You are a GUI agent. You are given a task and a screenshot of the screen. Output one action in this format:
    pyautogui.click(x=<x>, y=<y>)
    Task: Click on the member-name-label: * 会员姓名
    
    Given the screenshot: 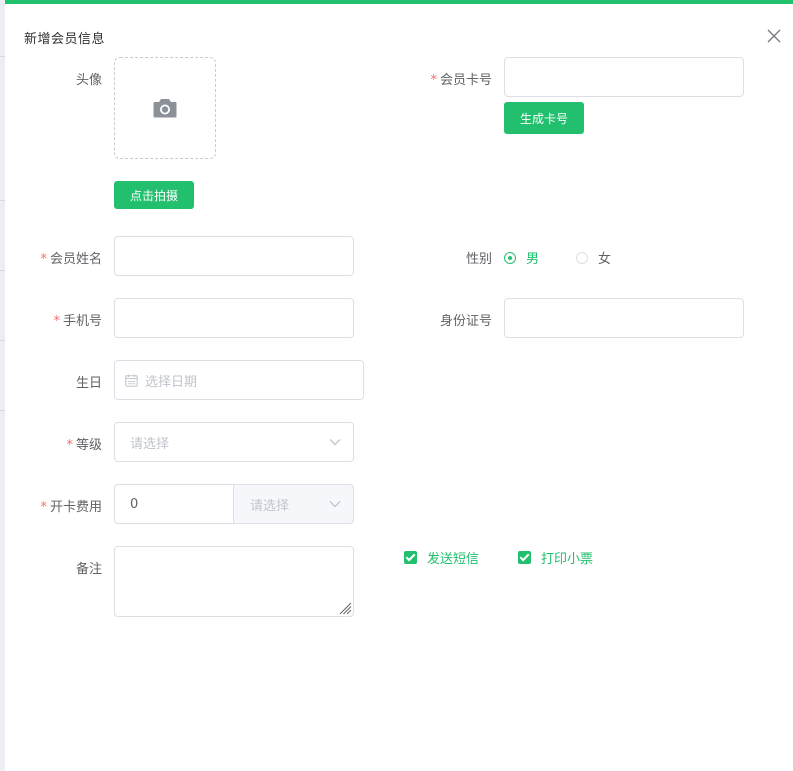 What is the action you would take?
    pyautogui.click(x=71, y=259)
    